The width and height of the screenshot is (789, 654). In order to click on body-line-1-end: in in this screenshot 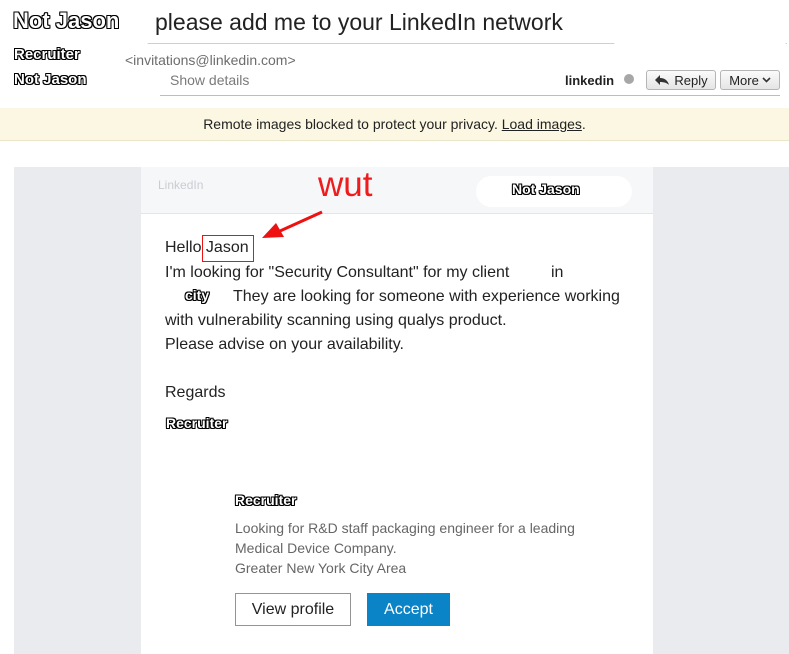, I will do `click(557, 272)`.